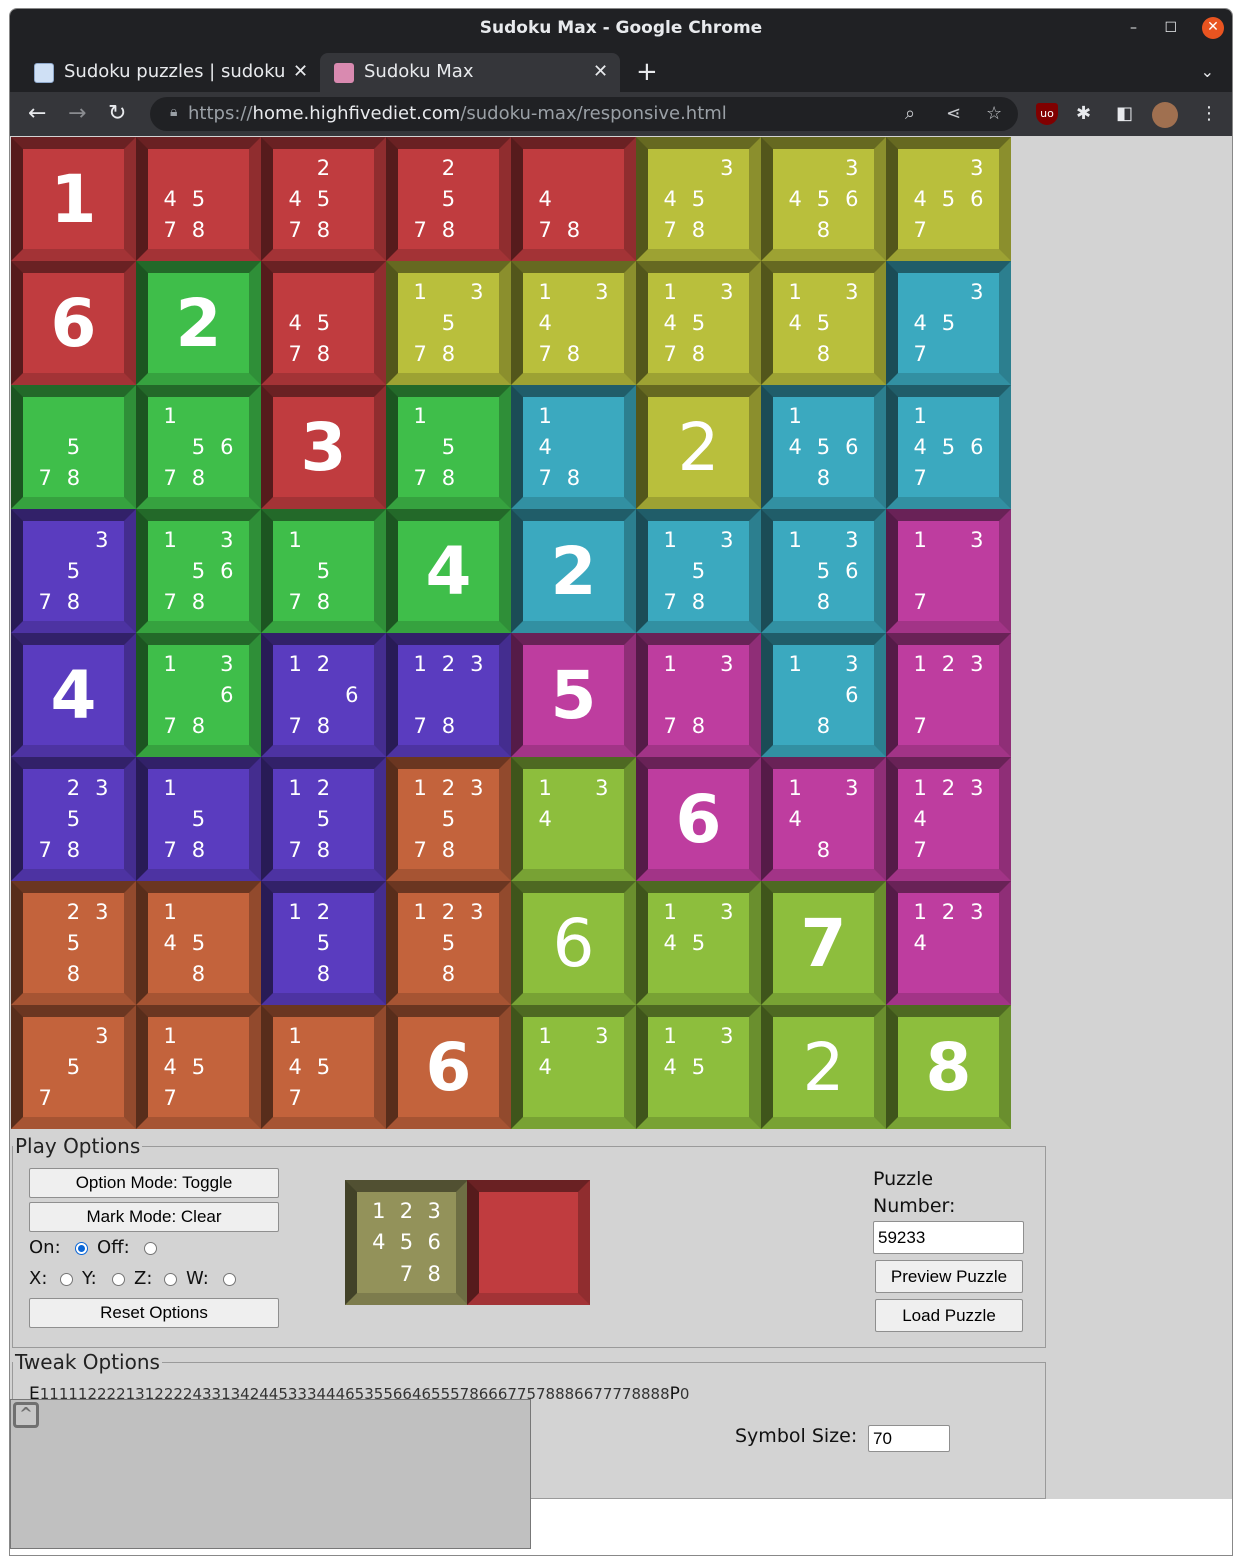 The width and height of the screenshot is (1242, 1563). Describe the element at coordinates (448, 199) in the screenshot. I see `sudoku-cell: 2 578` at that location.